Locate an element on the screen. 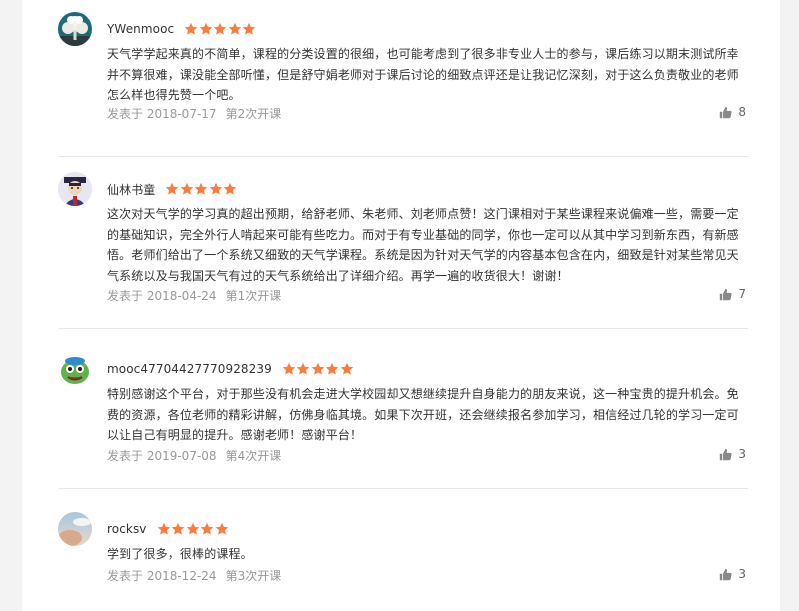 Image resolution: width=799 pixels, height=611 pixels. post-date: 发表于 2018-04-24 is located at coordinates (162, 296).